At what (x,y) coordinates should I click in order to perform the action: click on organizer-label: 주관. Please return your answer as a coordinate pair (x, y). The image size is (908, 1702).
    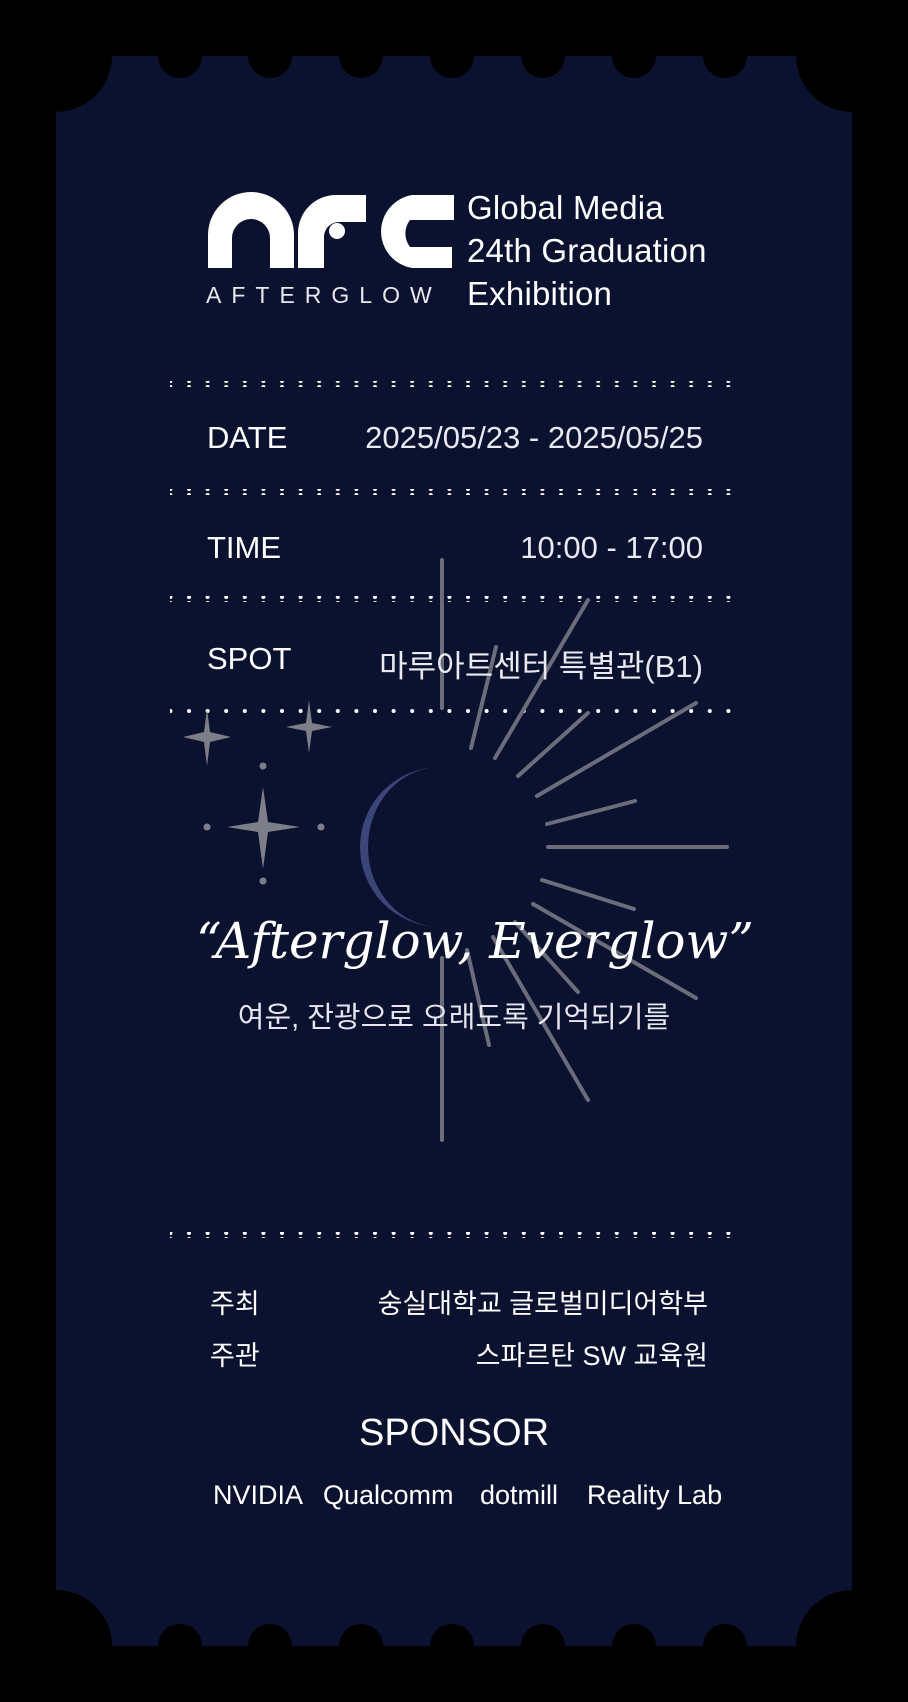
    Looking at the image, I should click on (235, 1356).